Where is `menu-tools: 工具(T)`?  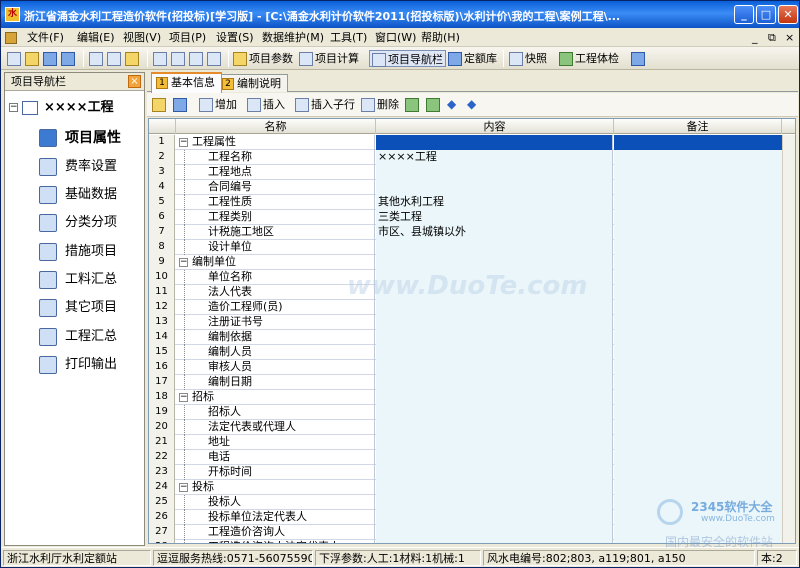
menu-tools: 工具(T) is located at coordinates (348, 37).